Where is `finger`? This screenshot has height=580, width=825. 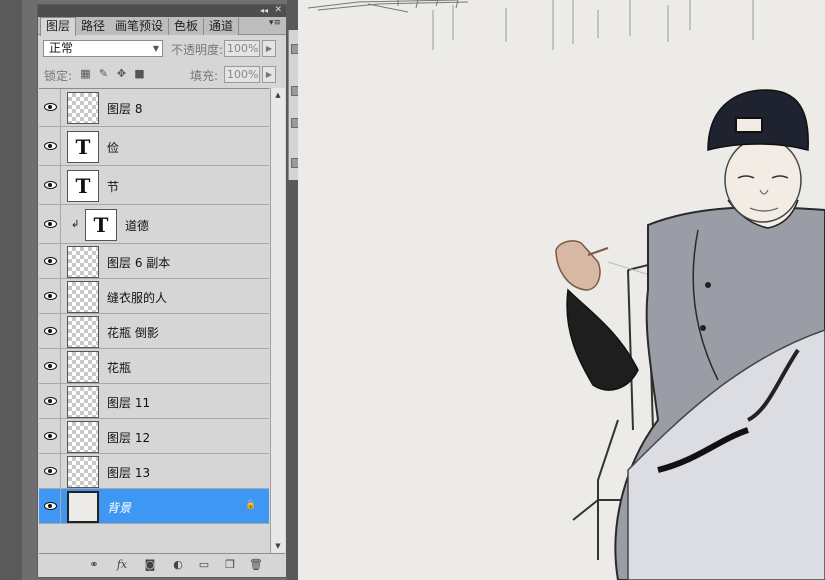
finger is located at coordinates (598, 251).